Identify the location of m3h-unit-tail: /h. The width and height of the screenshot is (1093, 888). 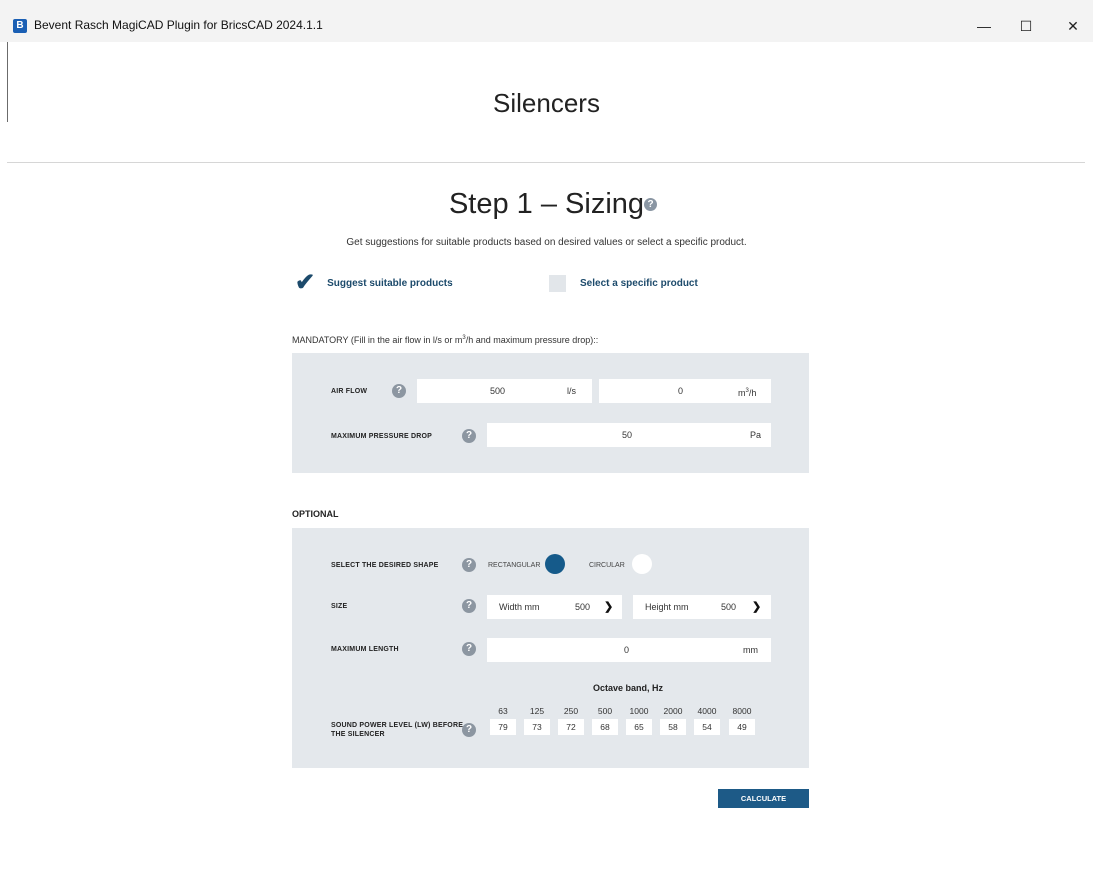
(752, 393).